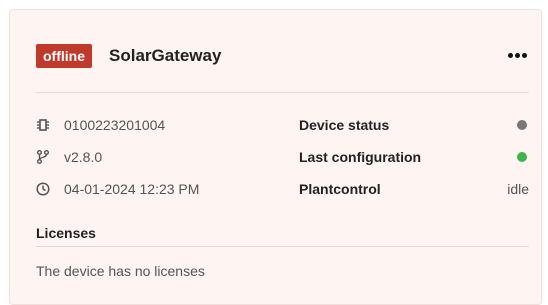 The image size is (548, 305). What do you see at coordinates (66, 233) in the screenshot?
I see `licenses-title: Licenses` at bounding box center [66, 233].